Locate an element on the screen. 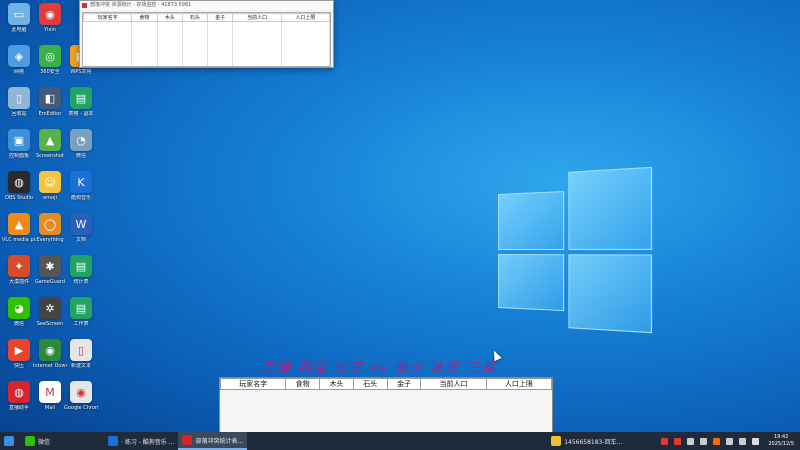 The height and width of the screenshot is (450, 800). desktop-icon: K 酷狗音乐 is located at coordinates (81, 186).